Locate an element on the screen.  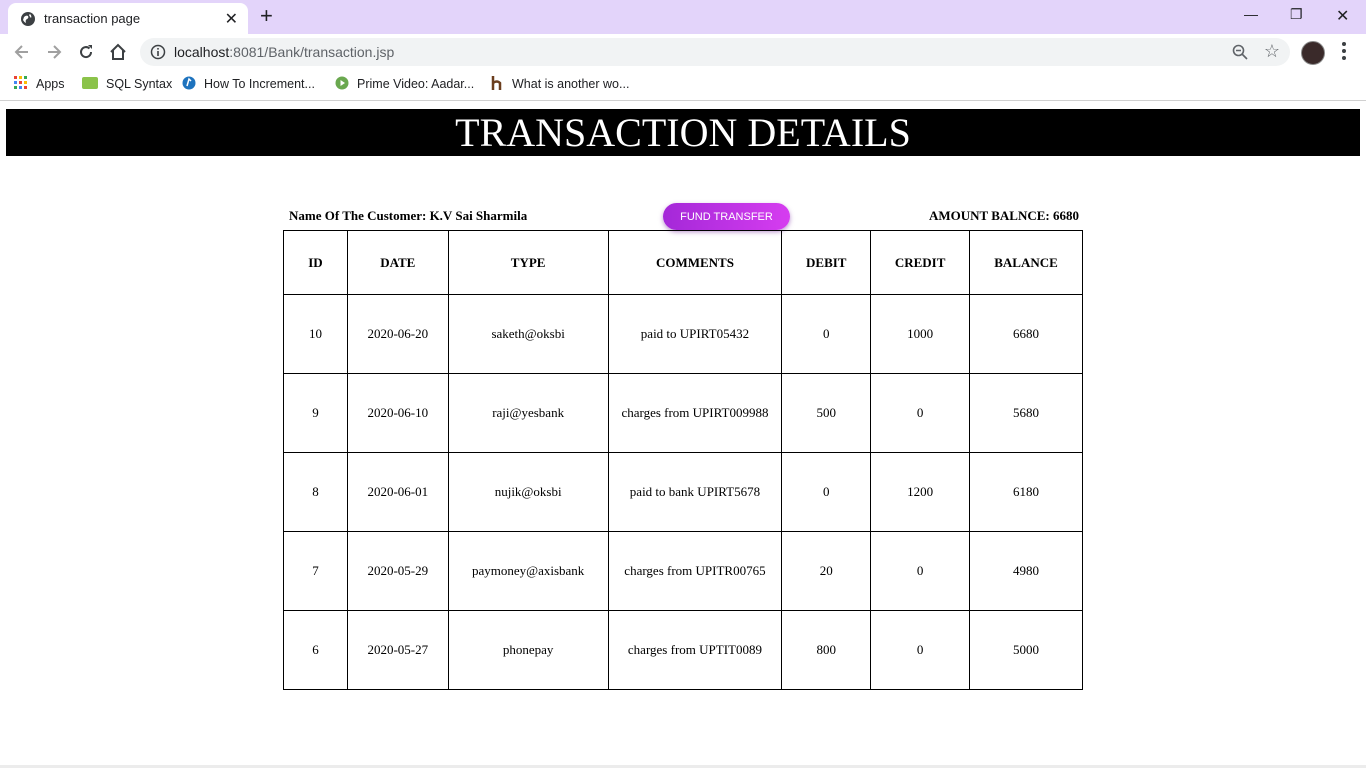
cell-type: nujik@oksbi is located at coordinates (528, 492).